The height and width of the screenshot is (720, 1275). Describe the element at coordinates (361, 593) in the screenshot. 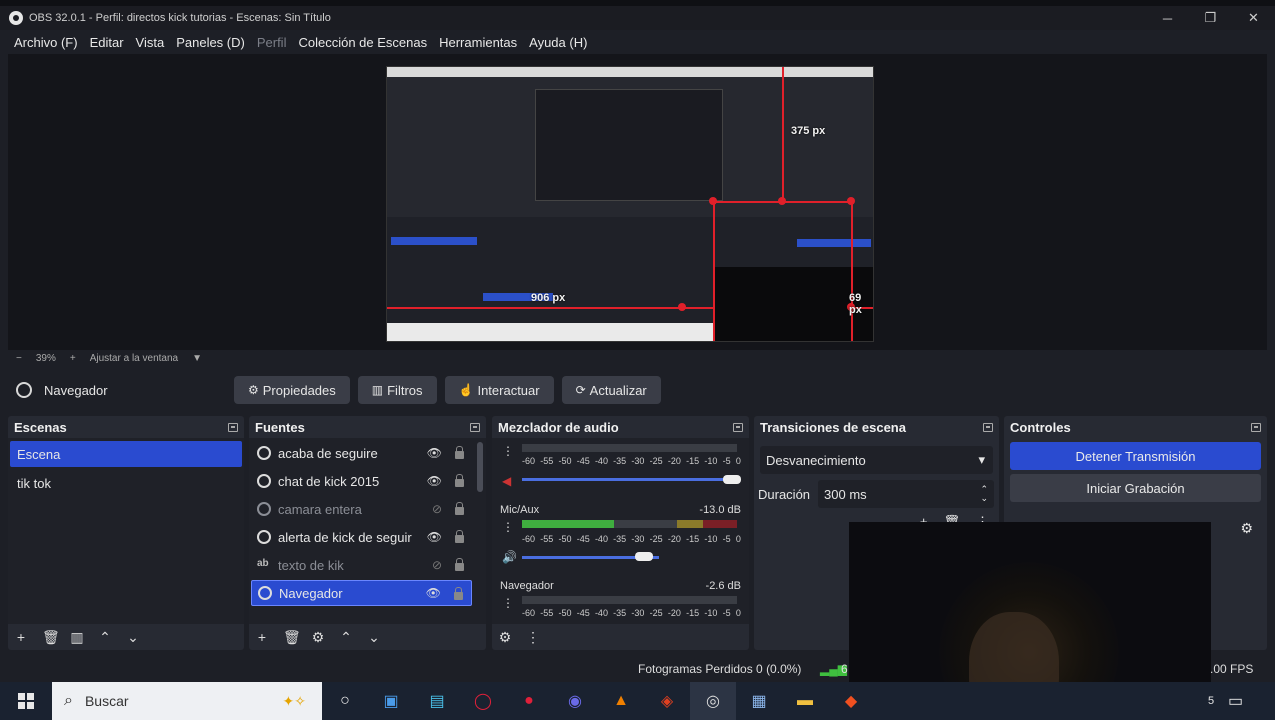

I see `source-item: Navegador 👁` at that location.